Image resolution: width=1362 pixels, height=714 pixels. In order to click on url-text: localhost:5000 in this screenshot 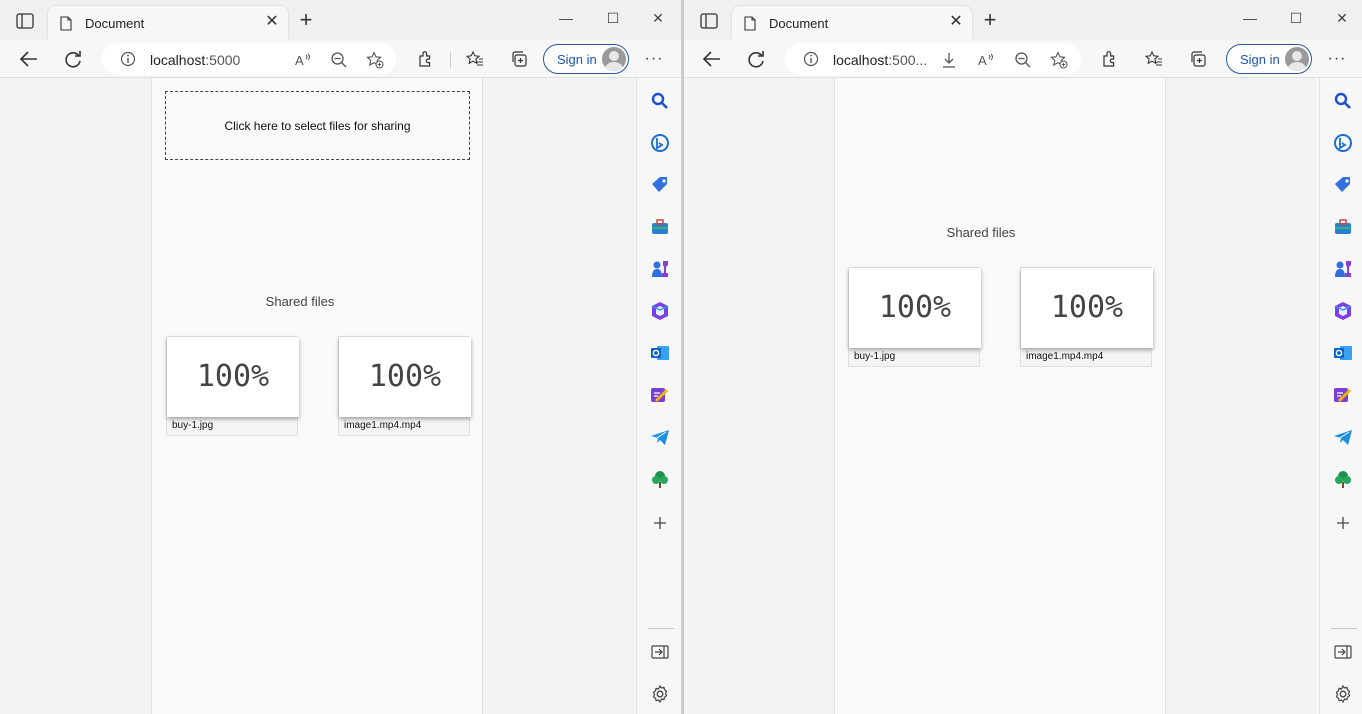, I will do `click(195, 60)`.